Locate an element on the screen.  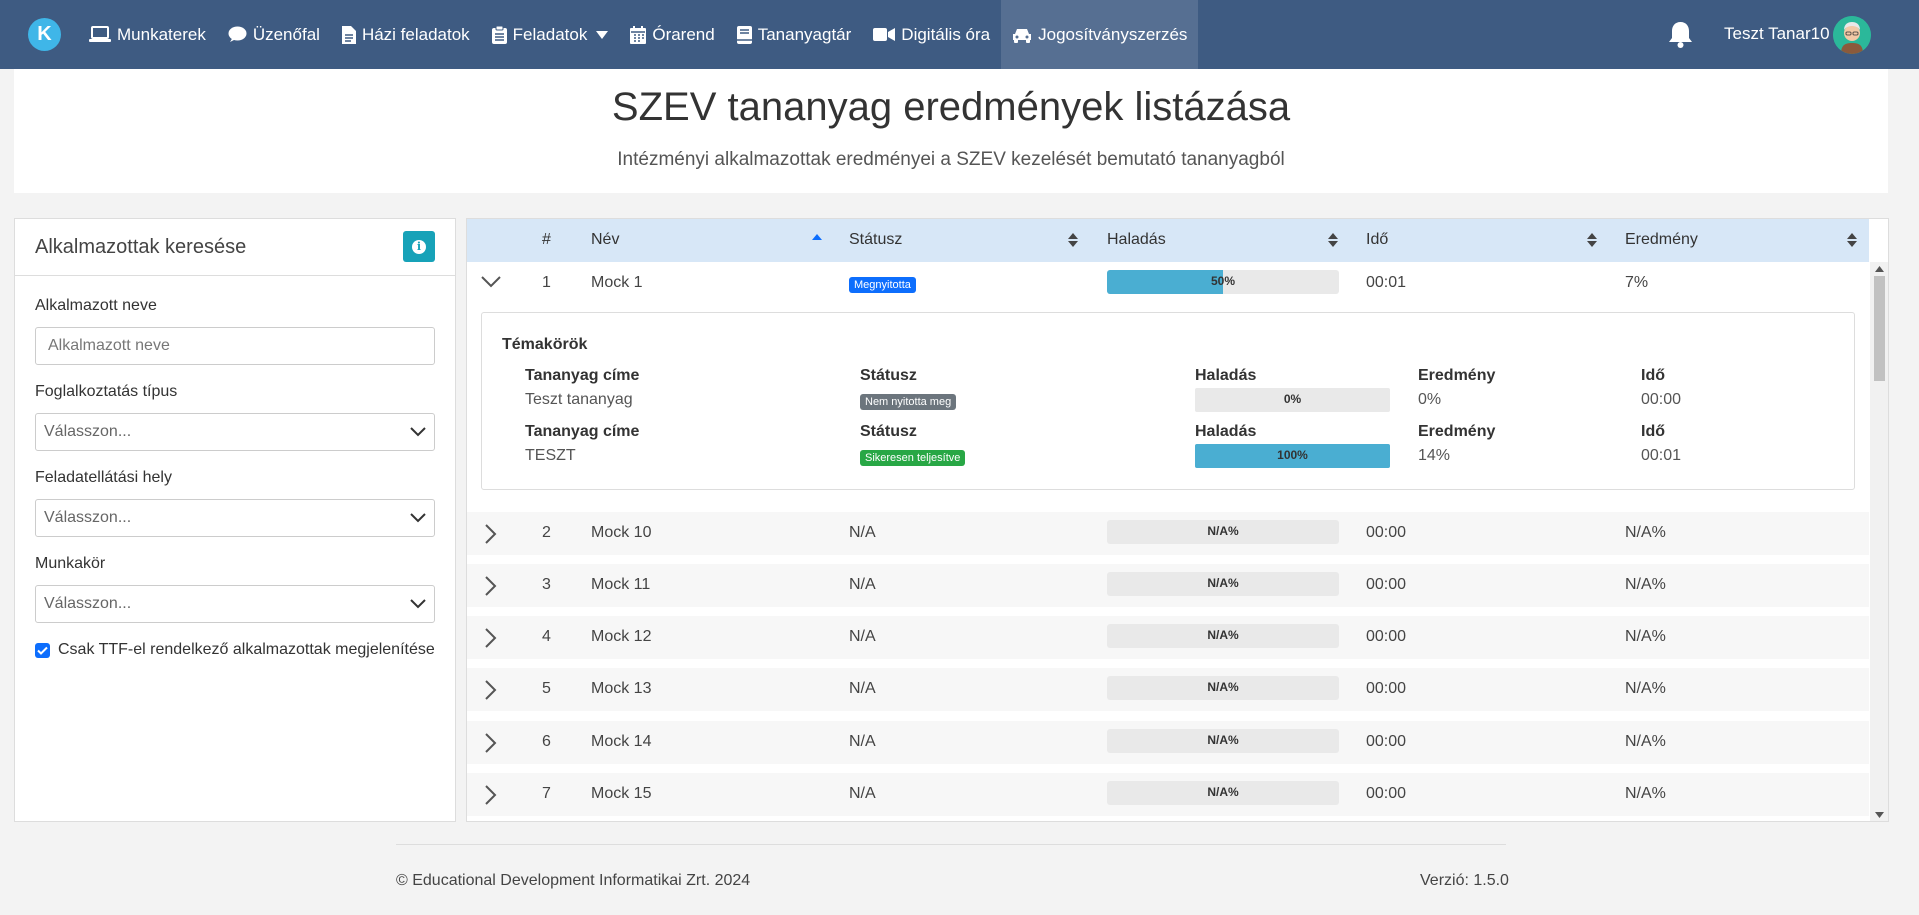
table-row: 1 Mock 1 Megnyitotta 50% 00:01 7% is located at coordinates (1168, 283).